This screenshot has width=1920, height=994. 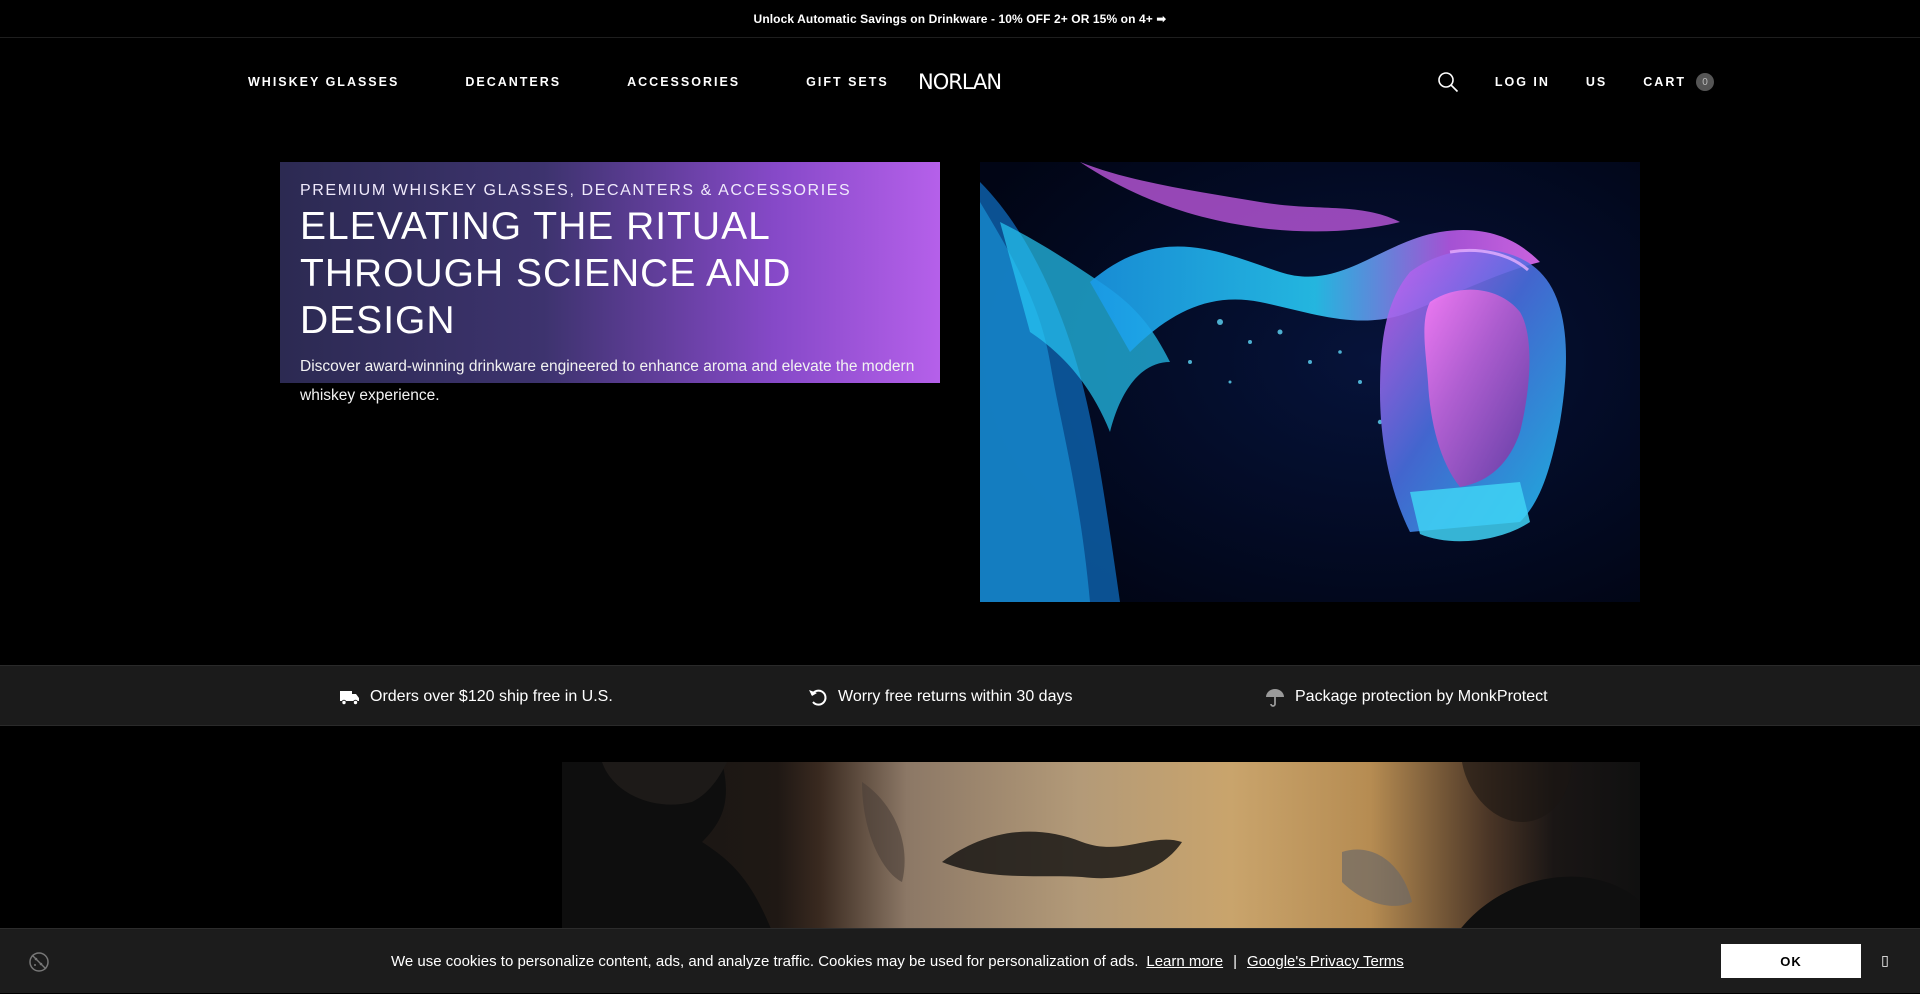 I want to click on norlan-logo: NORLAN, so click(x=960, y=81).